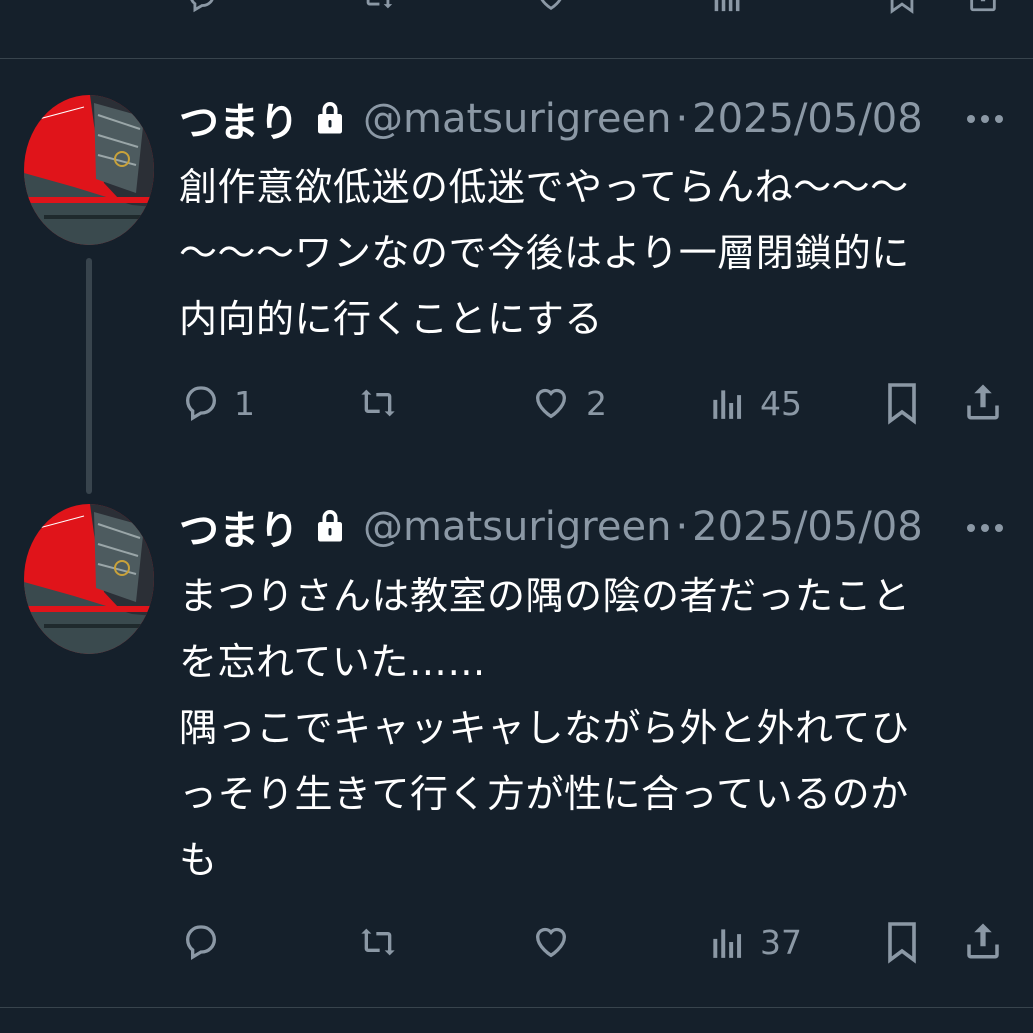  Describe the element at coordinates (902, 942) in the screenshot. I see `bookmark-icon` at that location.